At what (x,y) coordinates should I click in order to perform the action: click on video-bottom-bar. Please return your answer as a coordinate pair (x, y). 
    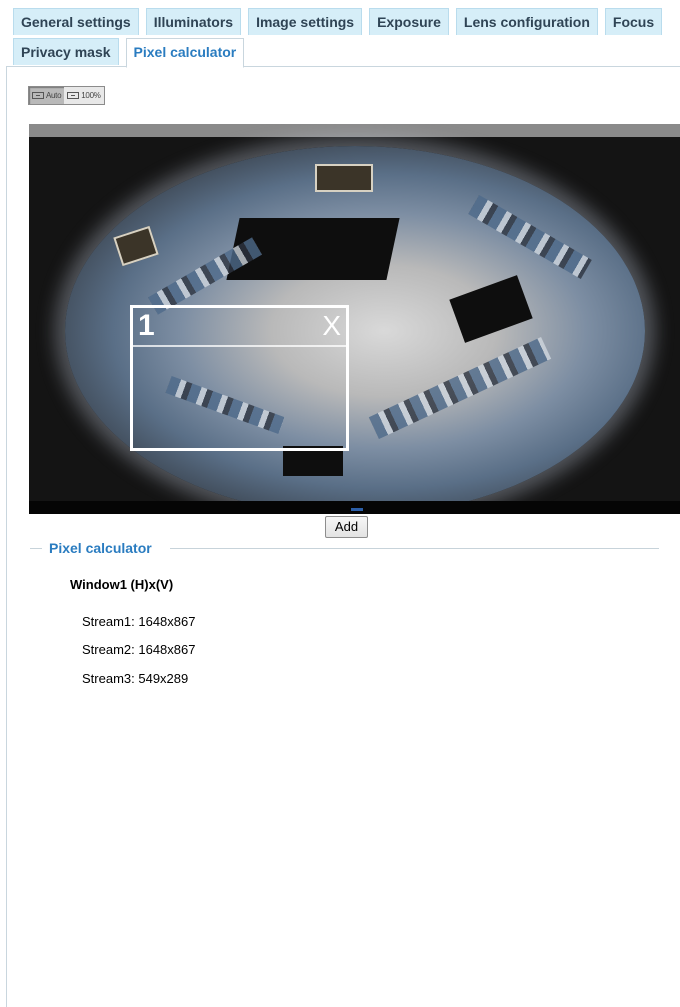
    Looking at the image, I should click on (354, 507).